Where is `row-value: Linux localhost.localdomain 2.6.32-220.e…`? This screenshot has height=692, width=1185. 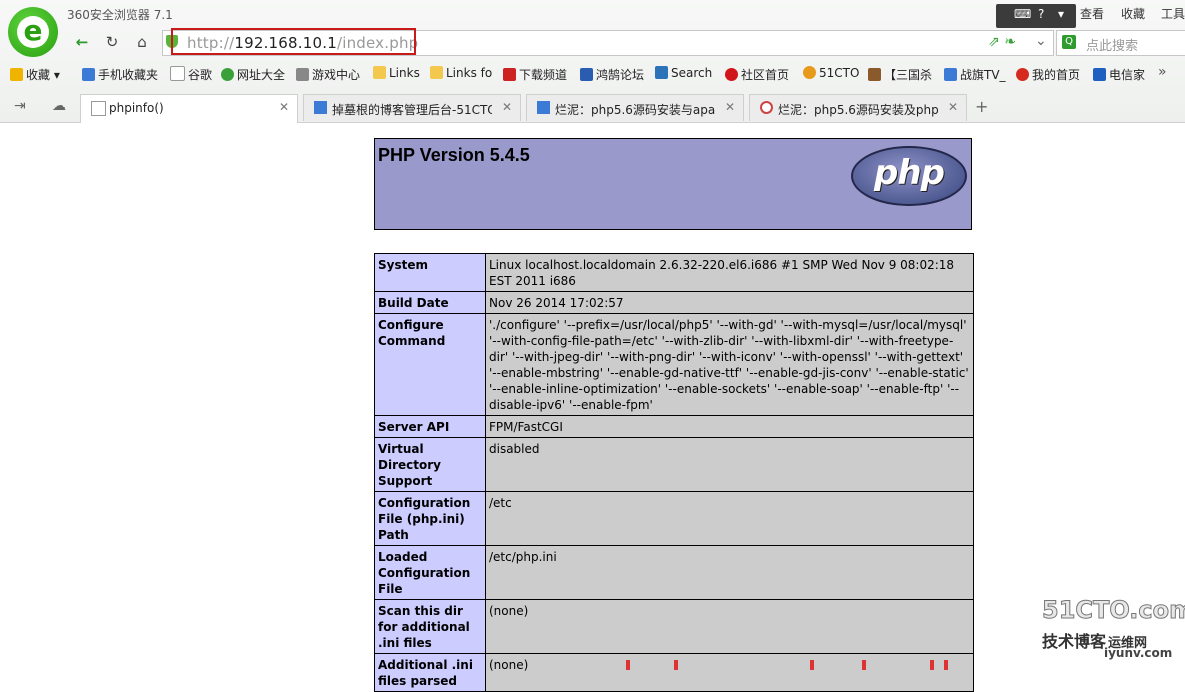
row-value: Linux localhost.localdomain 2.6.32-220.e… is located at coordinates (729, 272).